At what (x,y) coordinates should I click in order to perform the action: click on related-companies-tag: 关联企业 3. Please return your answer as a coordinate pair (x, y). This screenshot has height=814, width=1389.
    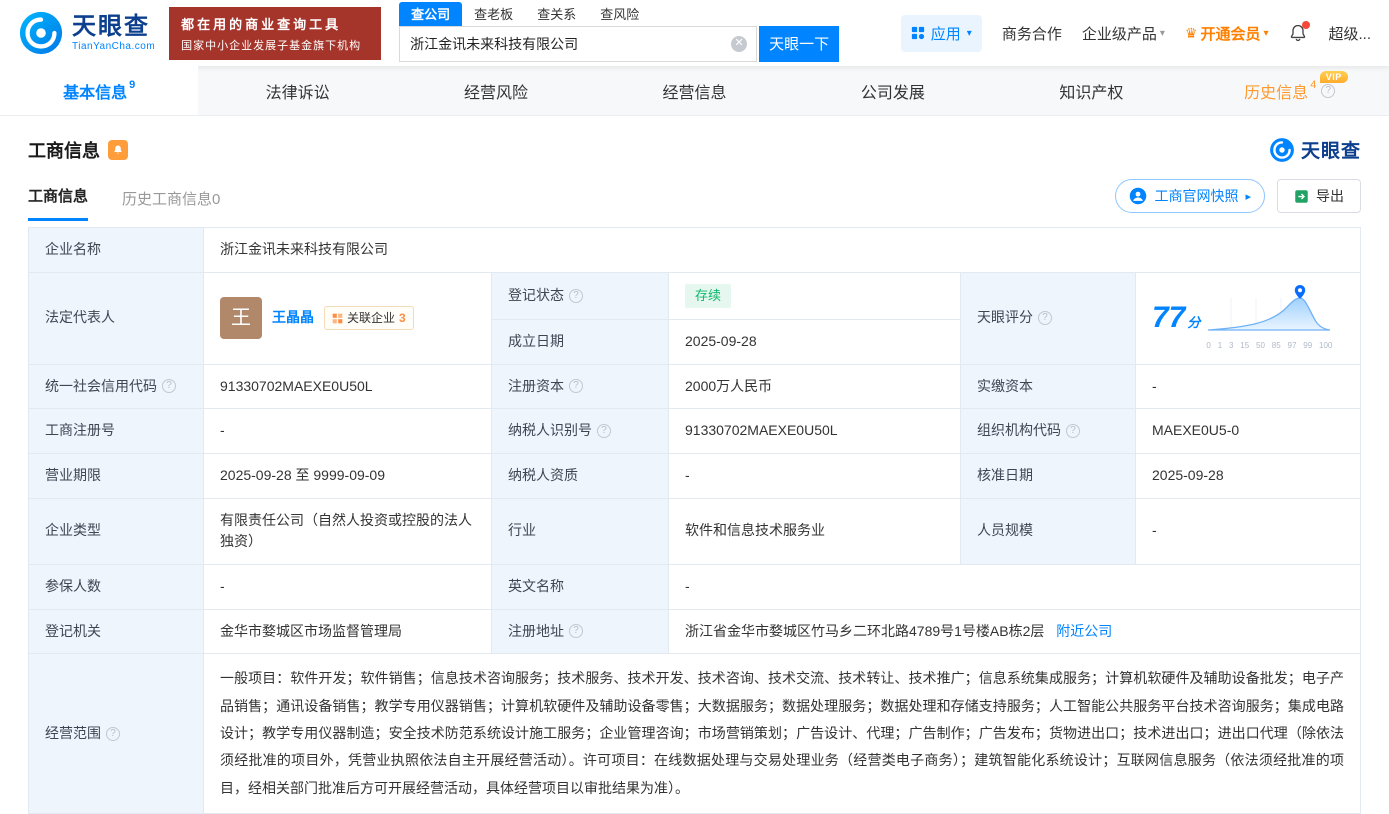
    Looking at the image, I should click on (369, 318).